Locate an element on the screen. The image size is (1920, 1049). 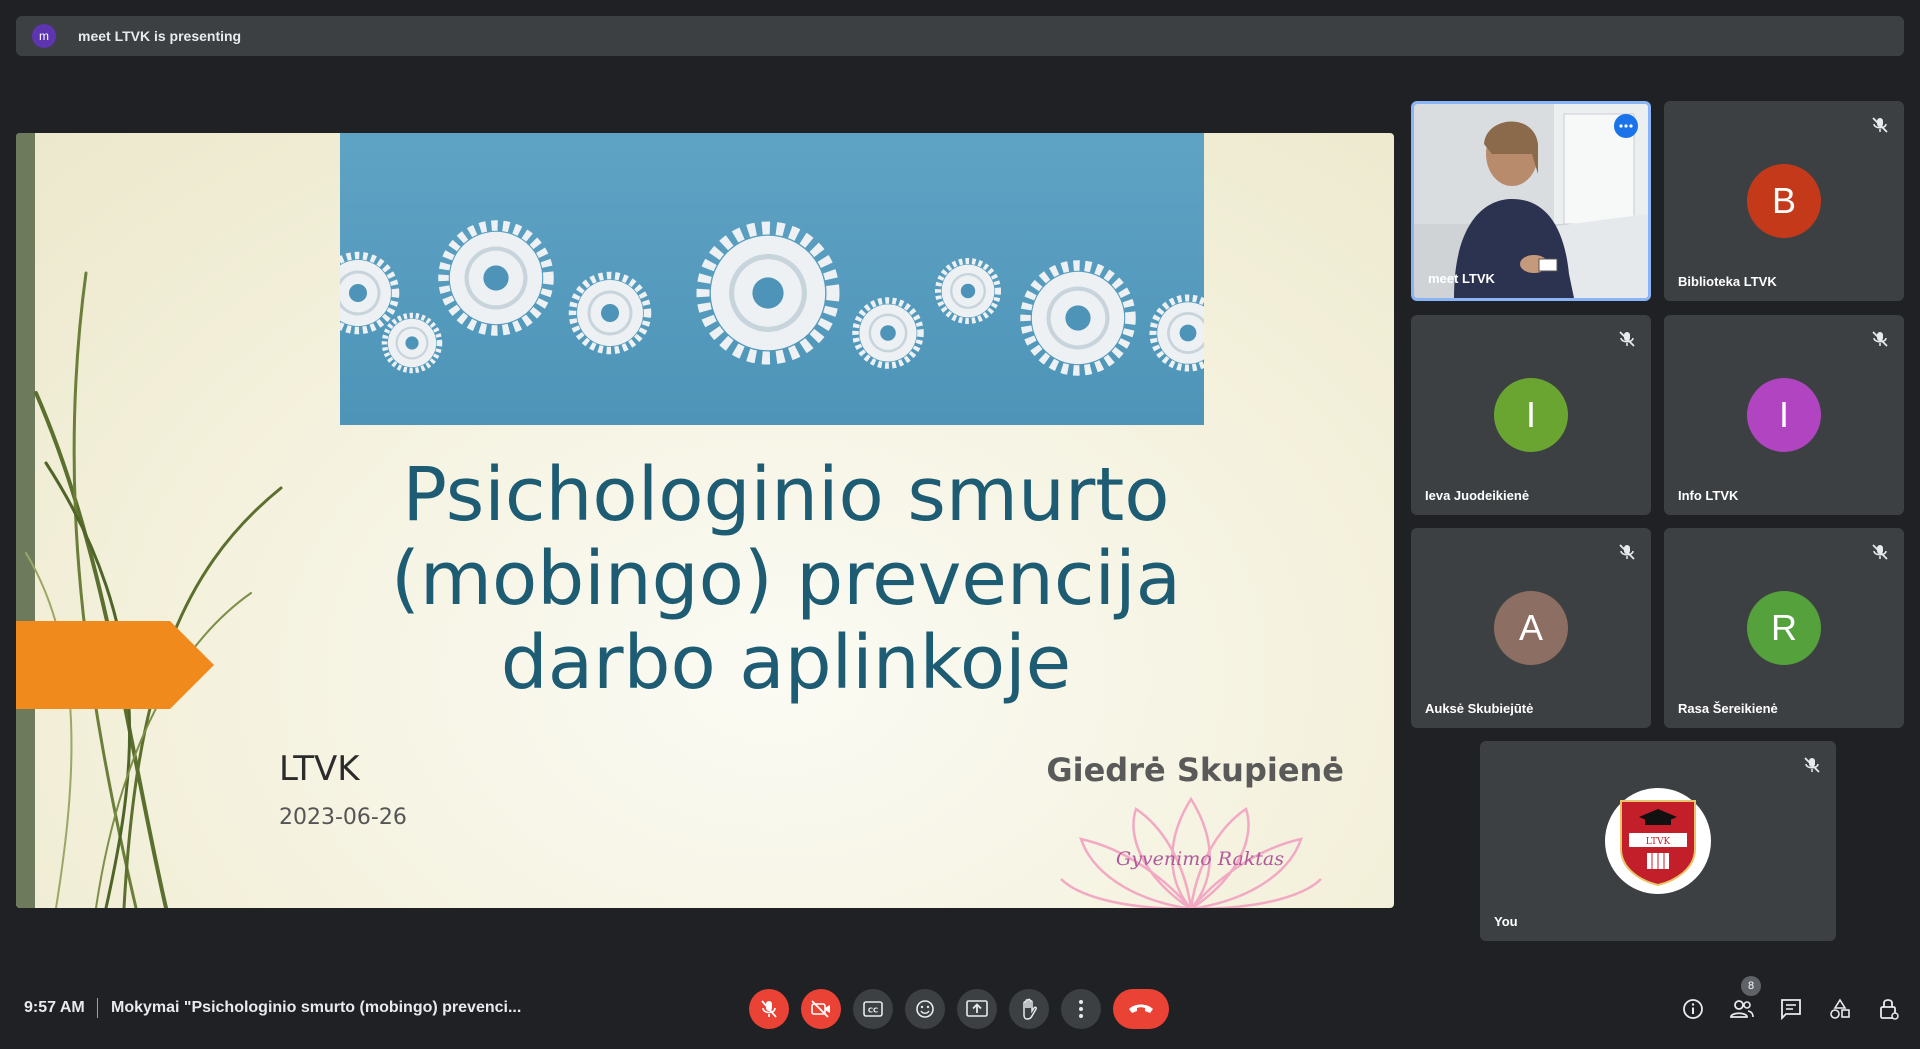
ltvk-crest-logo: LTVK is located at coordinates (1658, 841).